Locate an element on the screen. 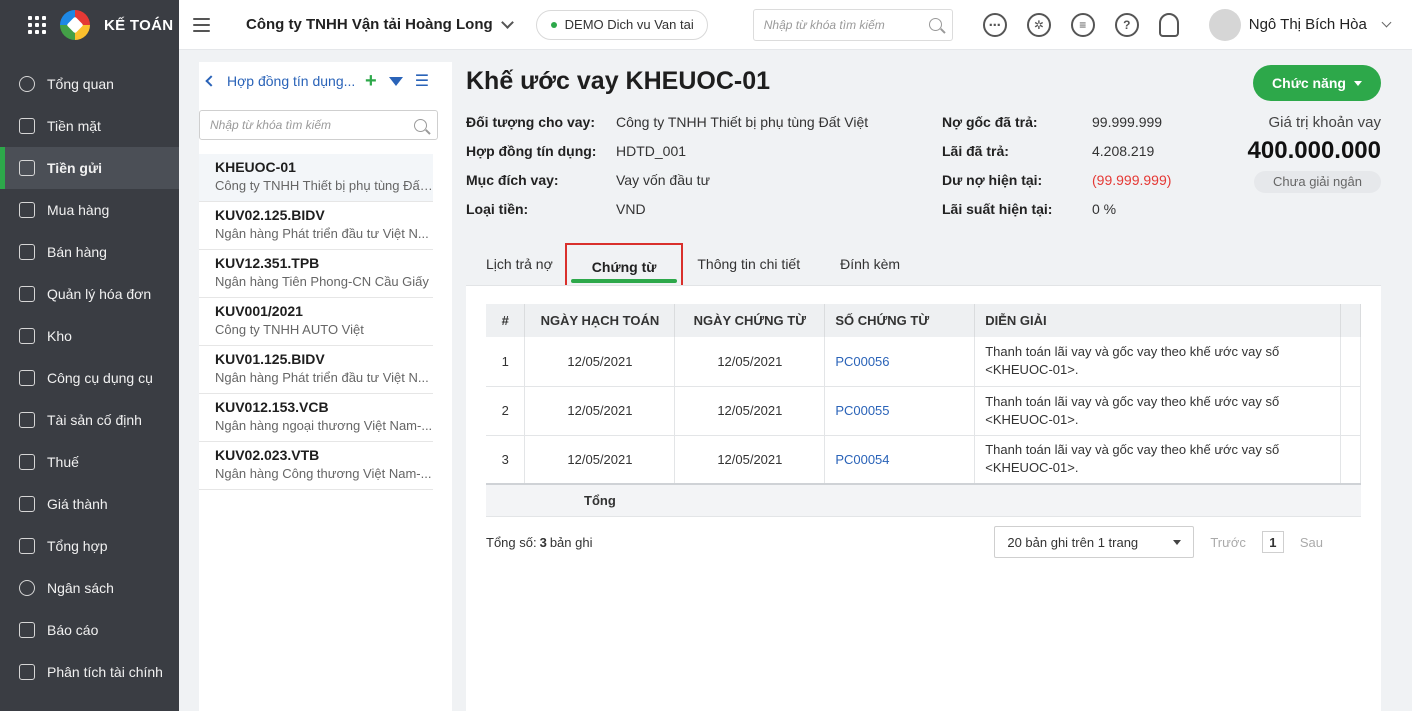 The image size is (1412, 711). sidebar-item-thue: Thuế is located at coordinates (89, 462).